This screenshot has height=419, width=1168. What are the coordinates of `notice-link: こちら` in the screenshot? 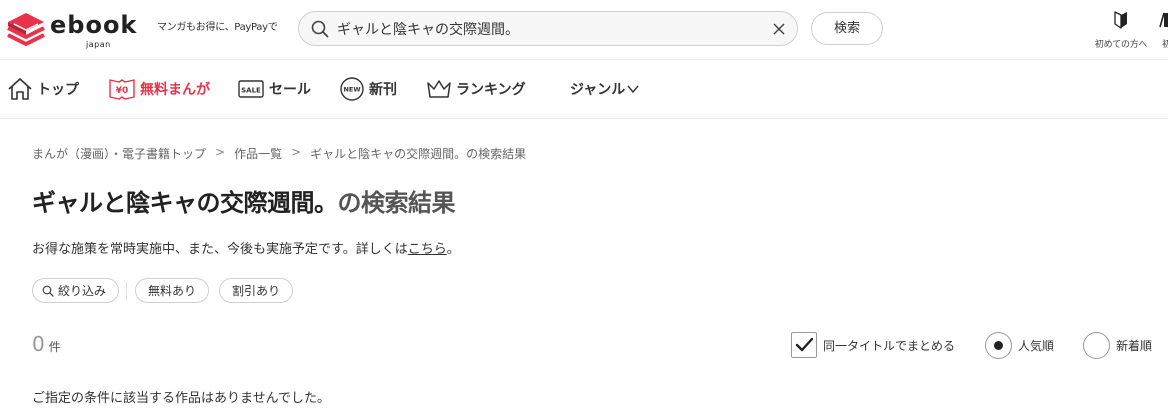 It's located at (427, 249).